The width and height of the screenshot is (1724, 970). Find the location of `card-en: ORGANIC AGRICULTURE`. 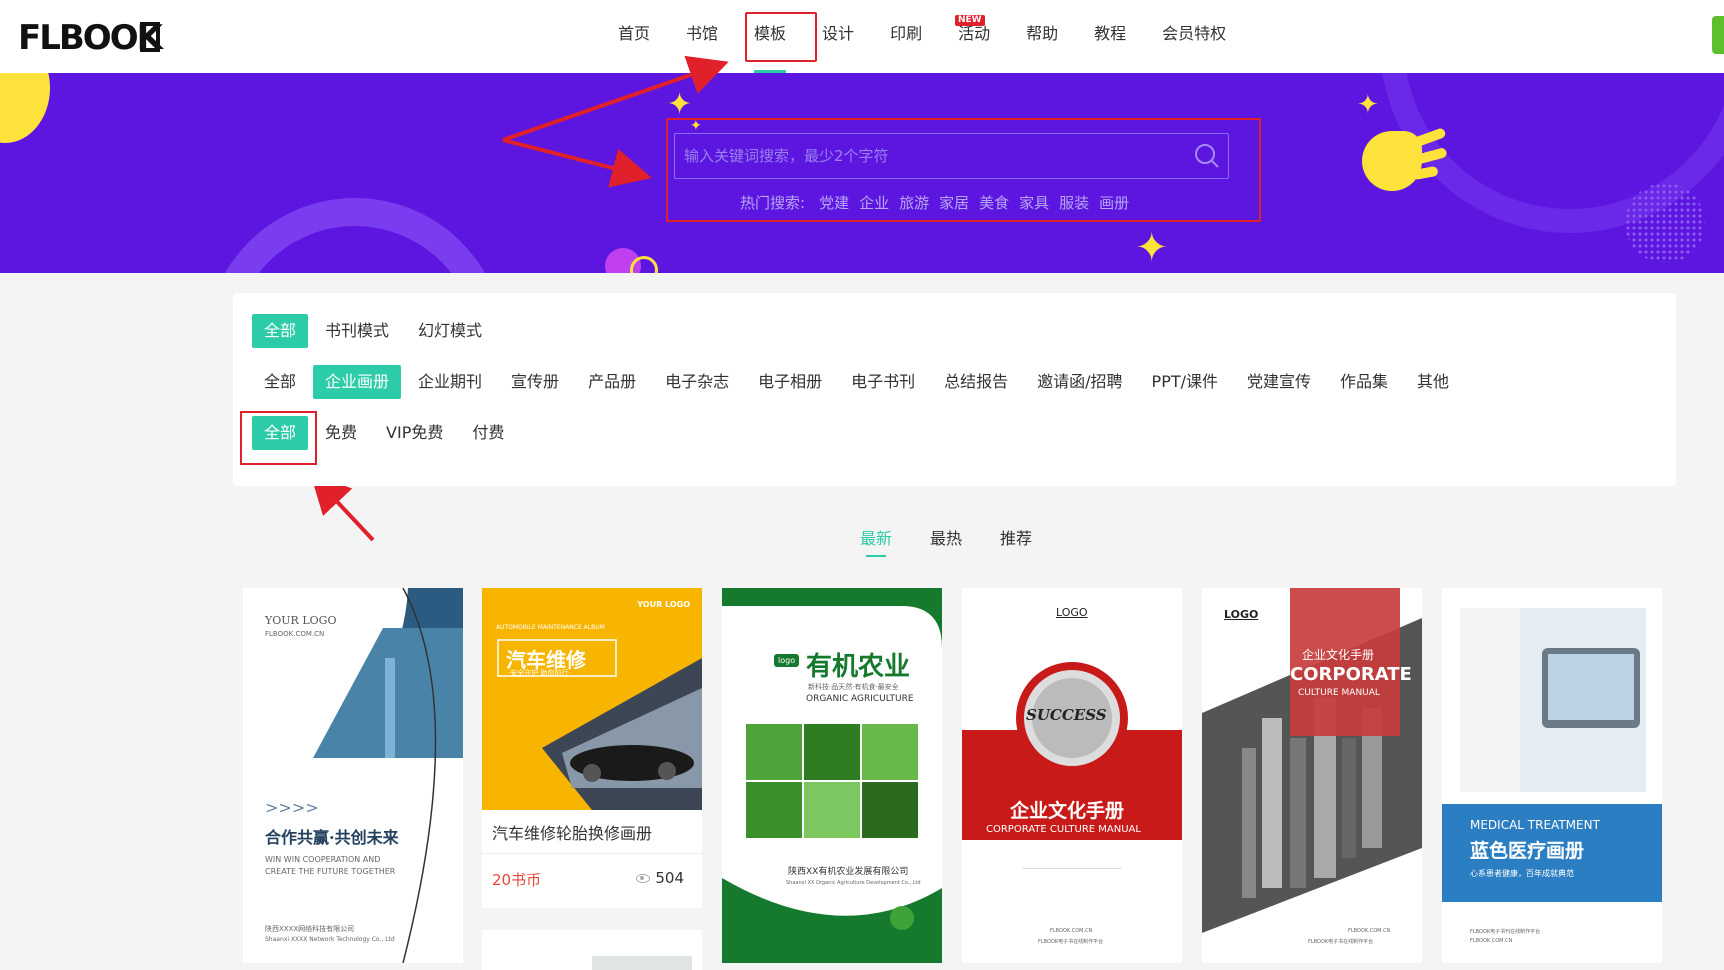

card-en: ORGANIC AGRICULTURE is located at coordinates (860, 699).